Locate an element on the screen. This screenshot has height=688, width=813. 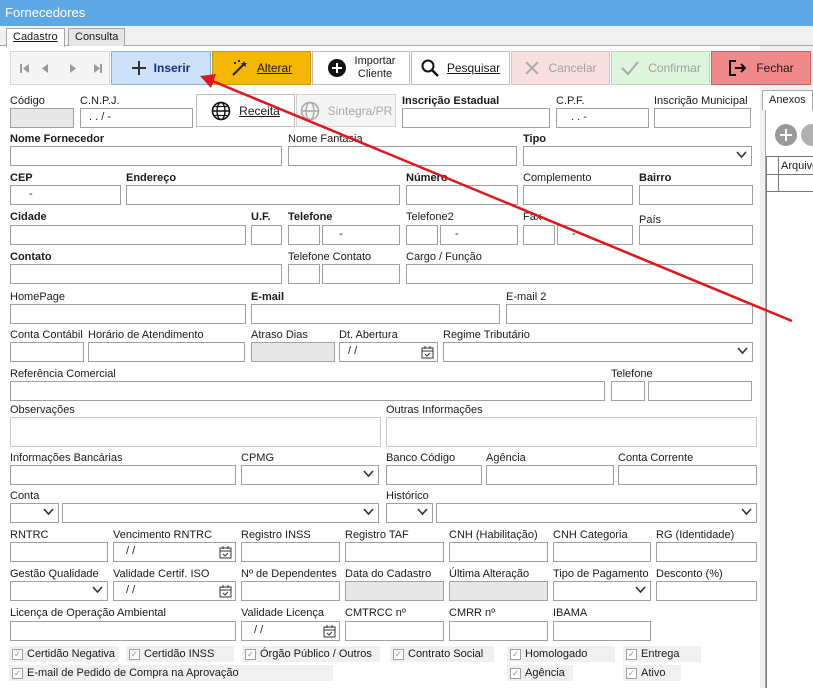
cargo-field is located at coordinates (579, 274).